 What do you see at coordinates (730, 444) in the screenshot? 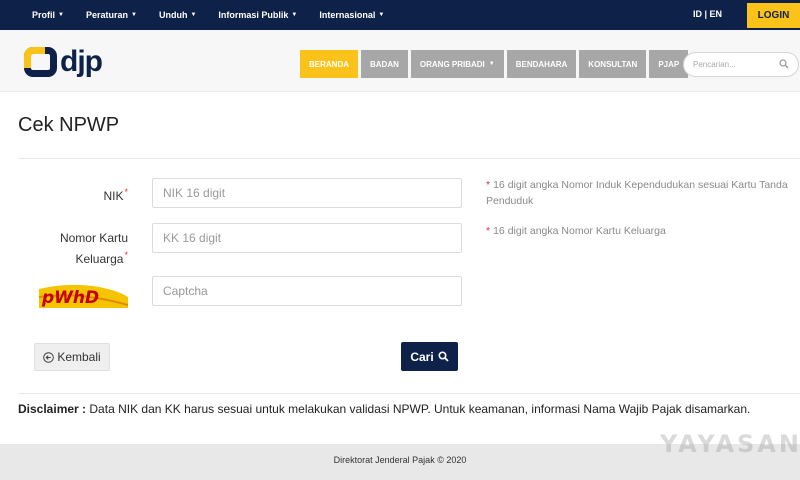
I see `watermark: YAYASAN` at bounding box center [730, 444].